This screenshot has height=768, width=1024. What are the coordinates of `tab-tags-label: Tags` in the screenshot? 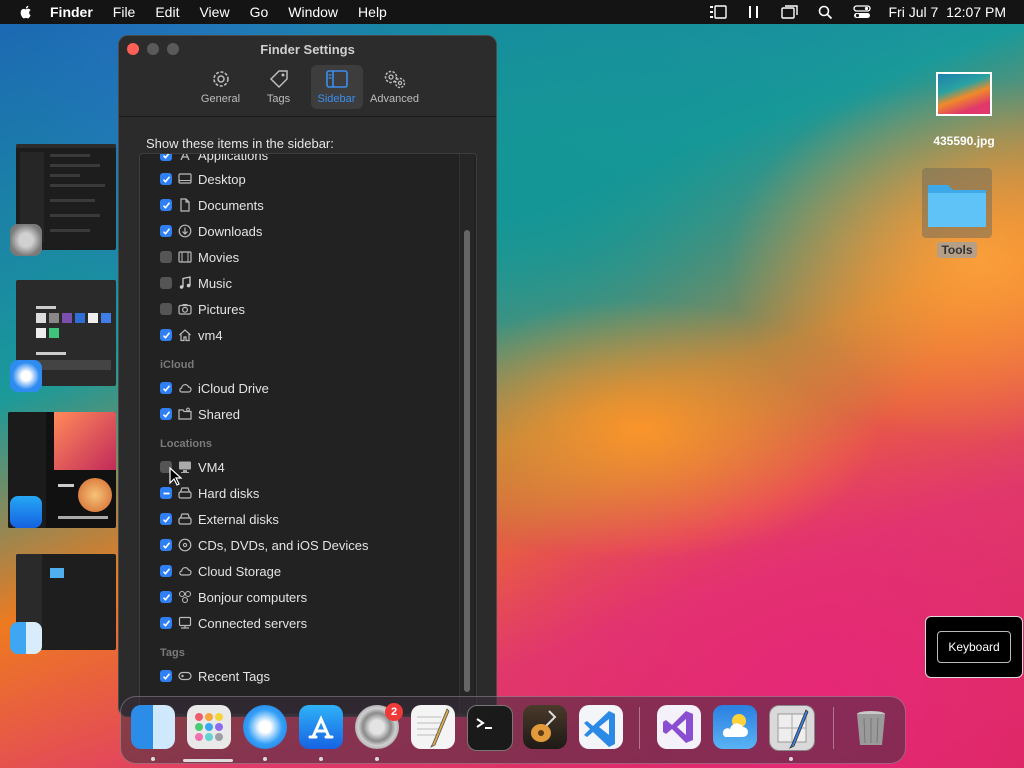 It's located at (278, 99).